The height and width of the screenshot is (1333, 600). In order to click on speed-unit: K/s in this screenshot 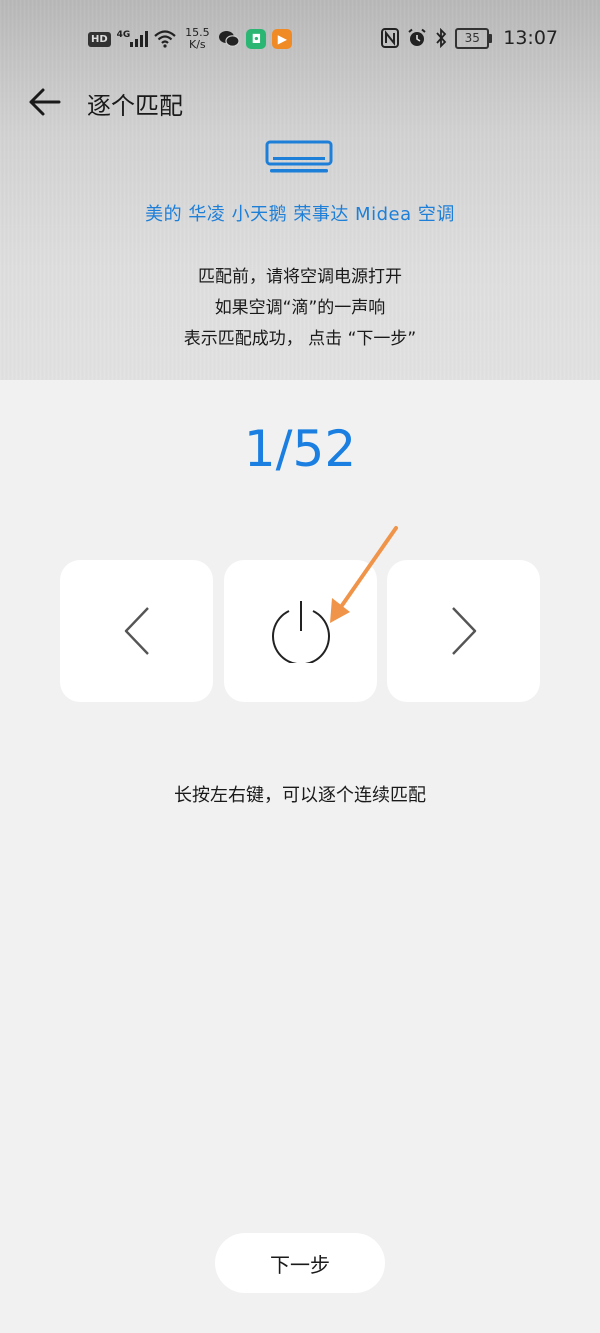, I will do `click(197, 44)`.